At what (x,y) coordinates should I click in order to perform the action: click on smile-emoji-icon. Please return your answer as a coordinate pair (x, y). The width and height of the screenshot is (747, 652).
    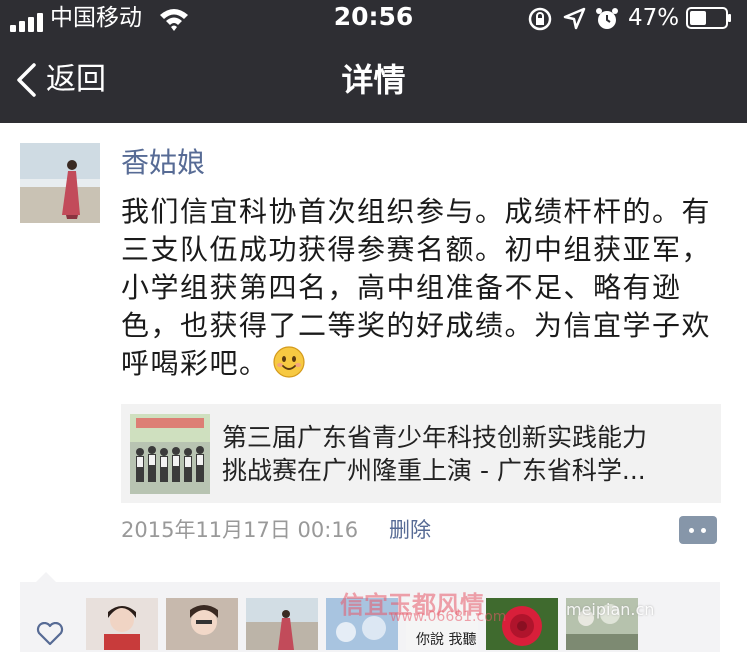
    Looking at the image, I should click on (288, 362).